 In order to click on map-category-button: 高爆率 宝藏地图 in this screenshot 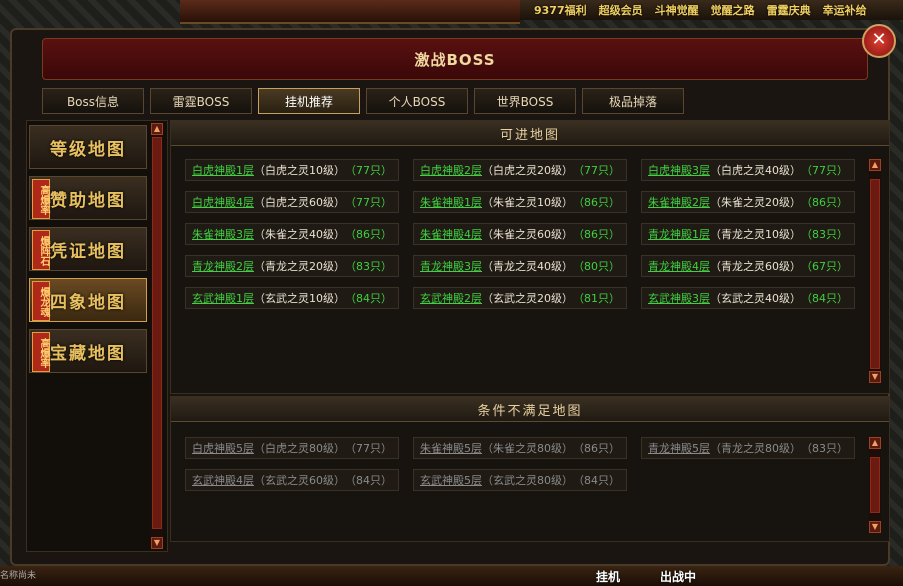, I will do `click(88, 351)`.